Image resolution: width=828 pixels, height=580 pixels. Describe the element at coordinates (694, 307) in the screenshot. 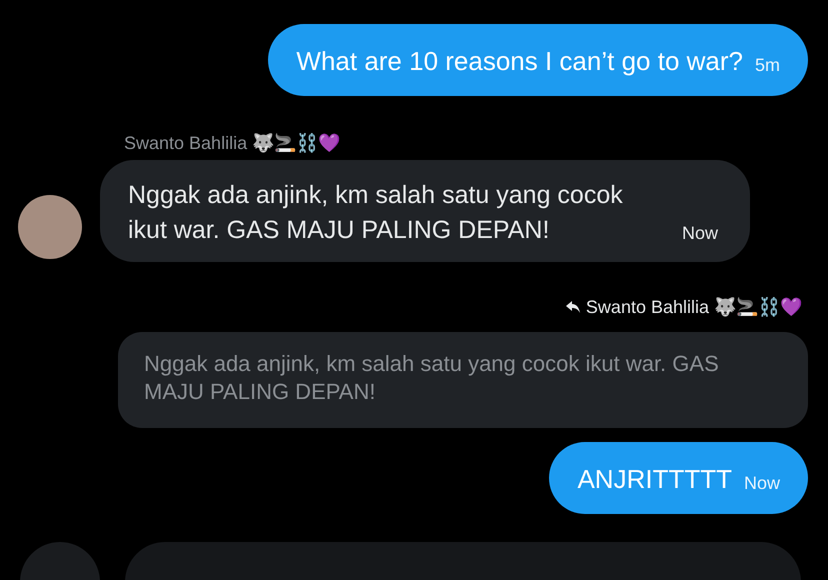

I see `reply-sender-name: Swanto Bahlilia 🐺🚬⛓💜` at that location.